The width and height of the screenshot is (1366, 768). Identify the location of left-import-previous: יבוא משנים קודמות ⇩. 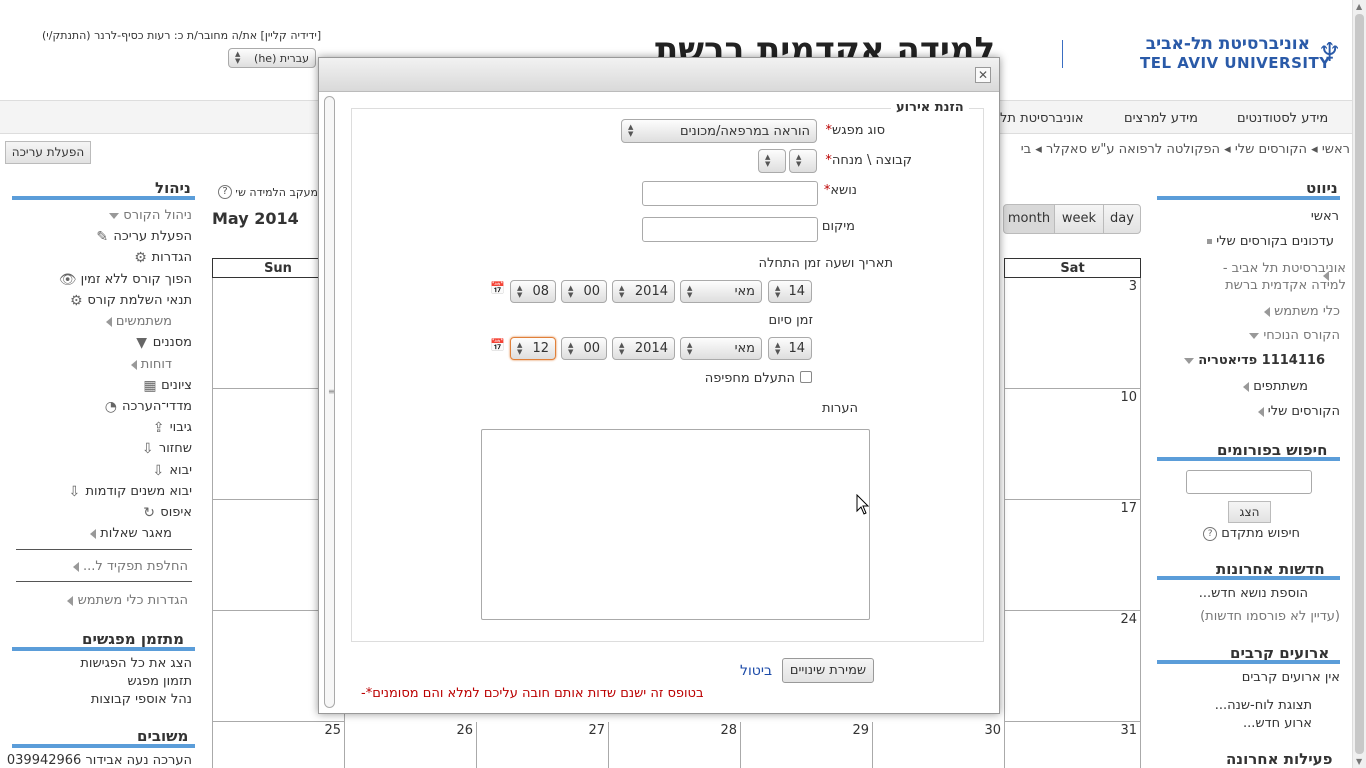
(130, 491).